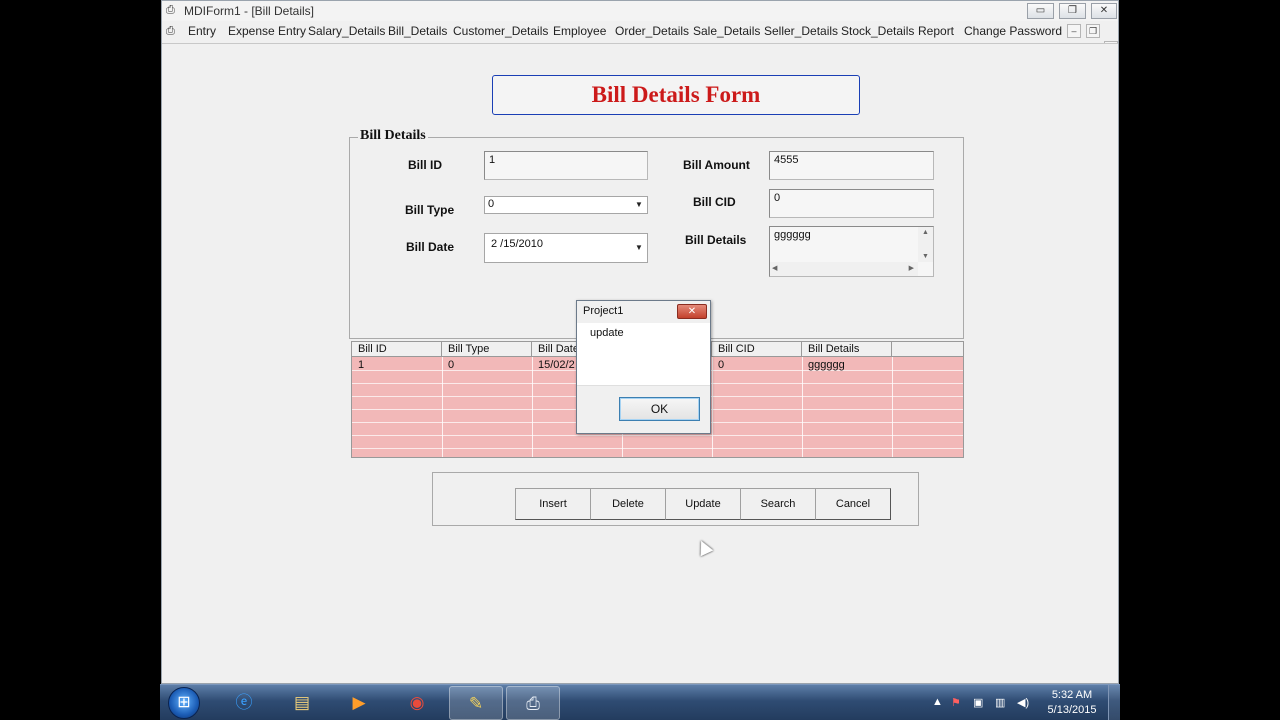 This screenshot has height=720, width=1280. I want to click on bill-cid-input: 0, so click(851, 203).